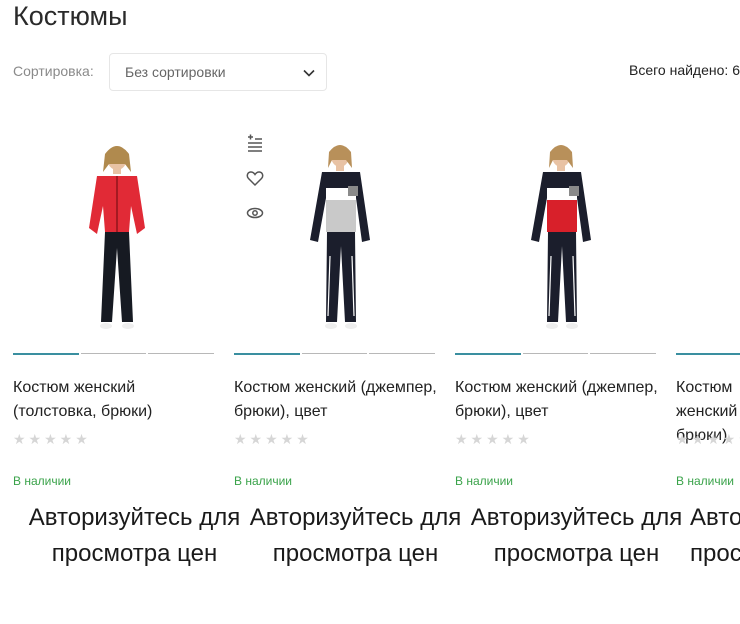 The width and height of the screenshot is (740, 624). What do you see at coordinates (679, 70) in the screenshot?
I see `found-label: Всего найдено:` at bounding box center [679, 70].